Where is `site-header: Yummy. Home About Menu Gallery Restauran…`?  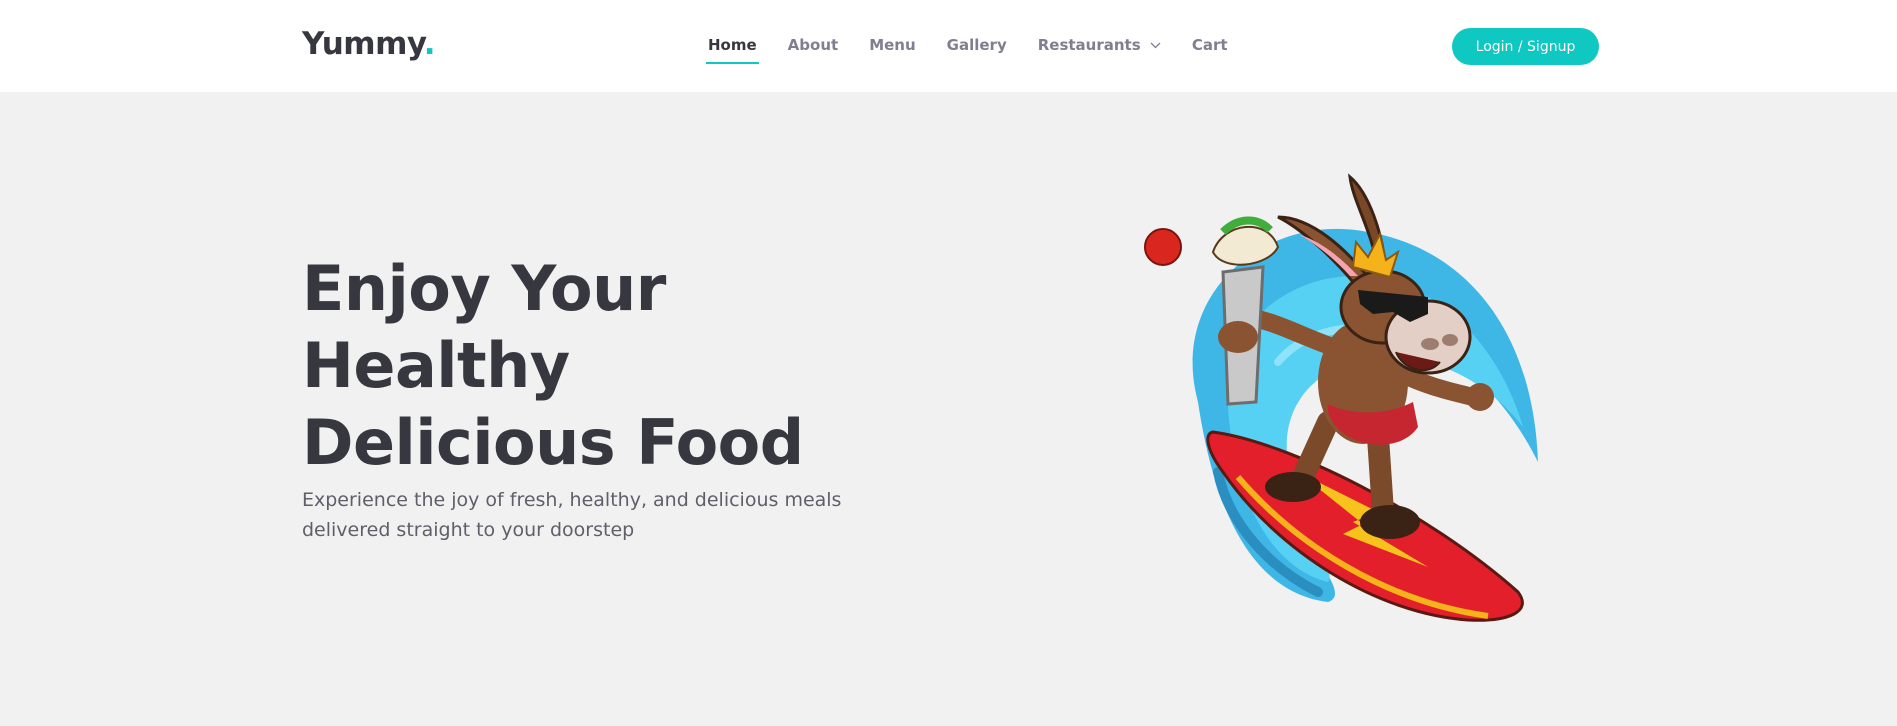
site-header: Yummy. Home About Menu Gallery Restauran… is located at coordinates (948, 46).